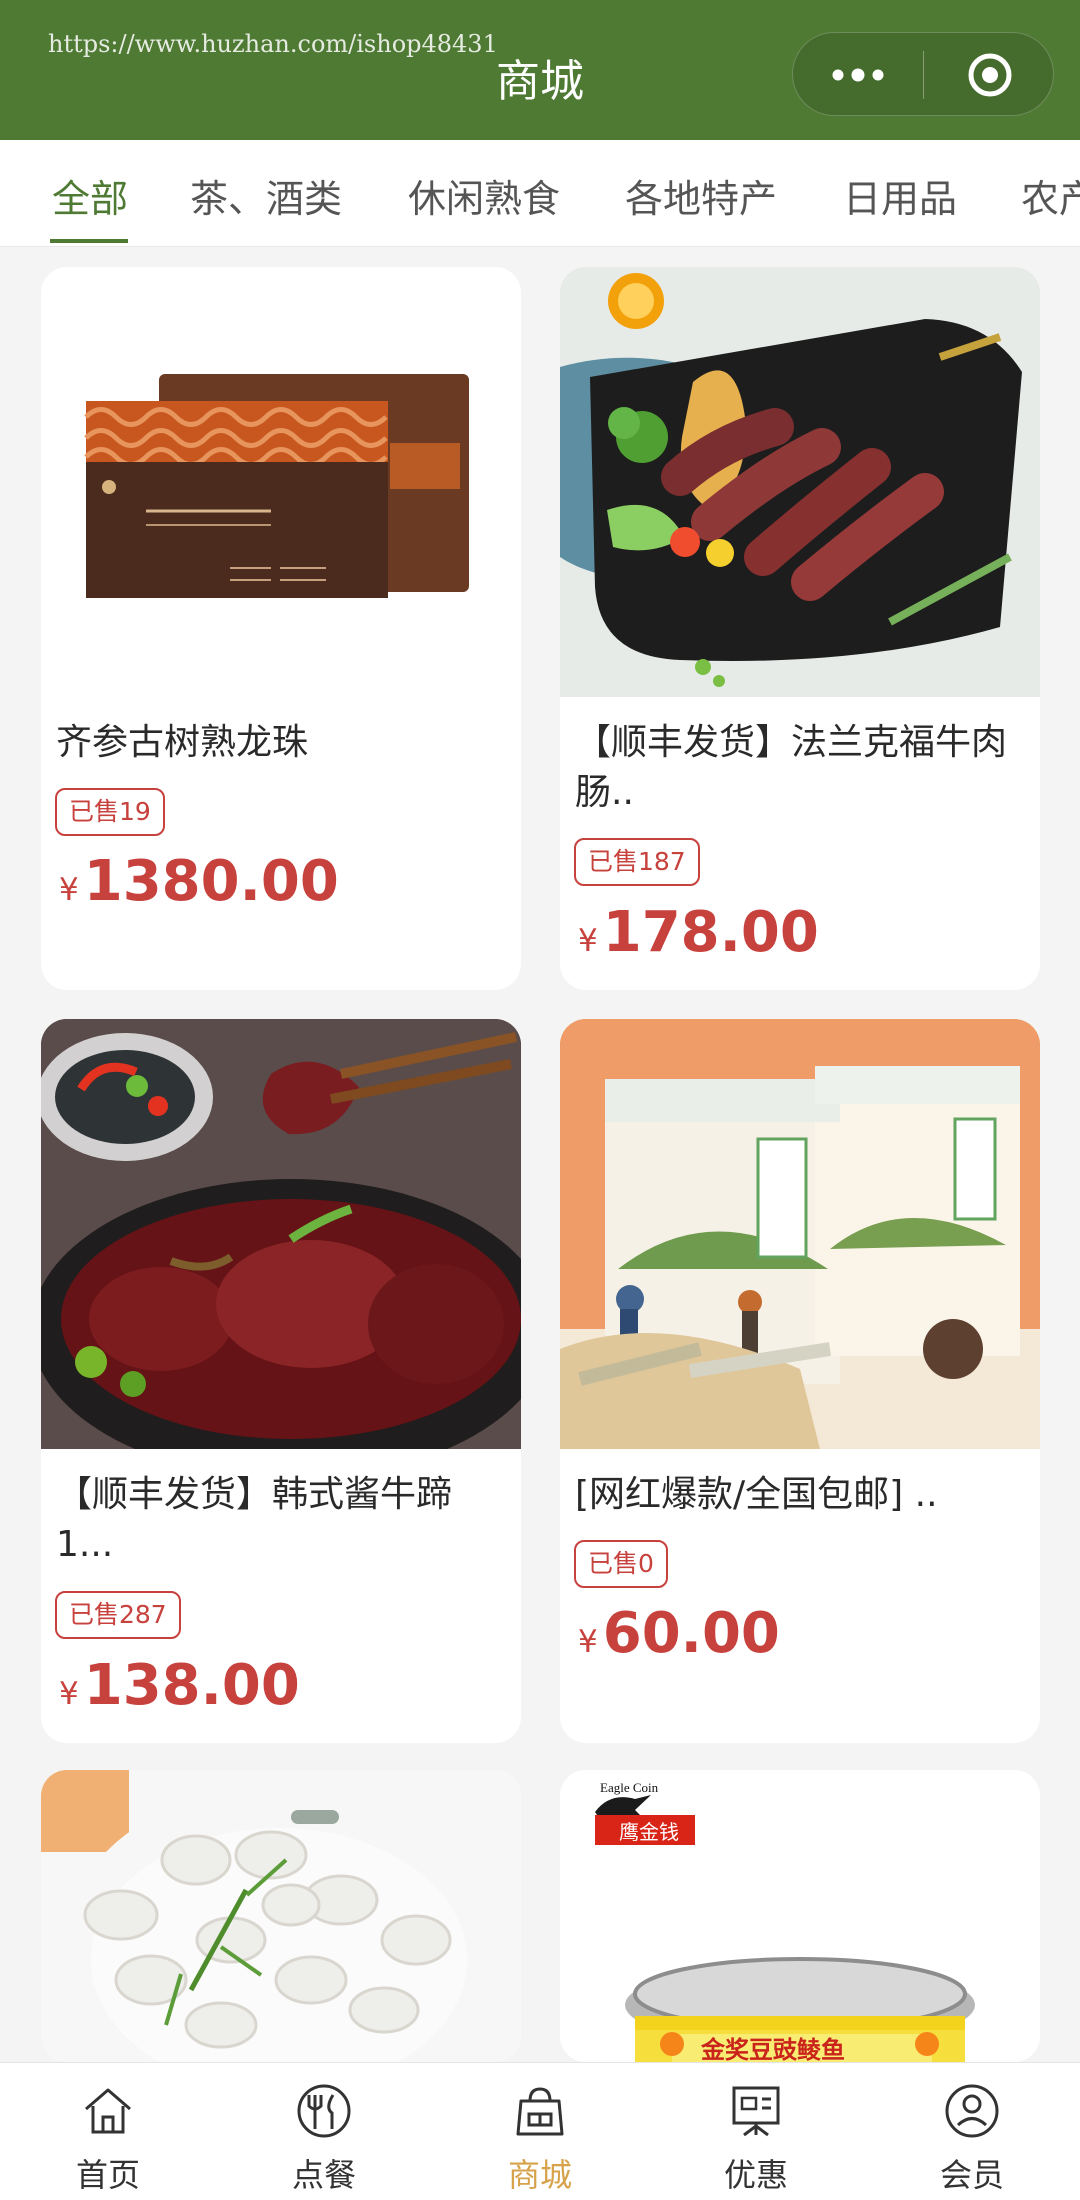  I want to click on sausages-image, so click(800, 482).